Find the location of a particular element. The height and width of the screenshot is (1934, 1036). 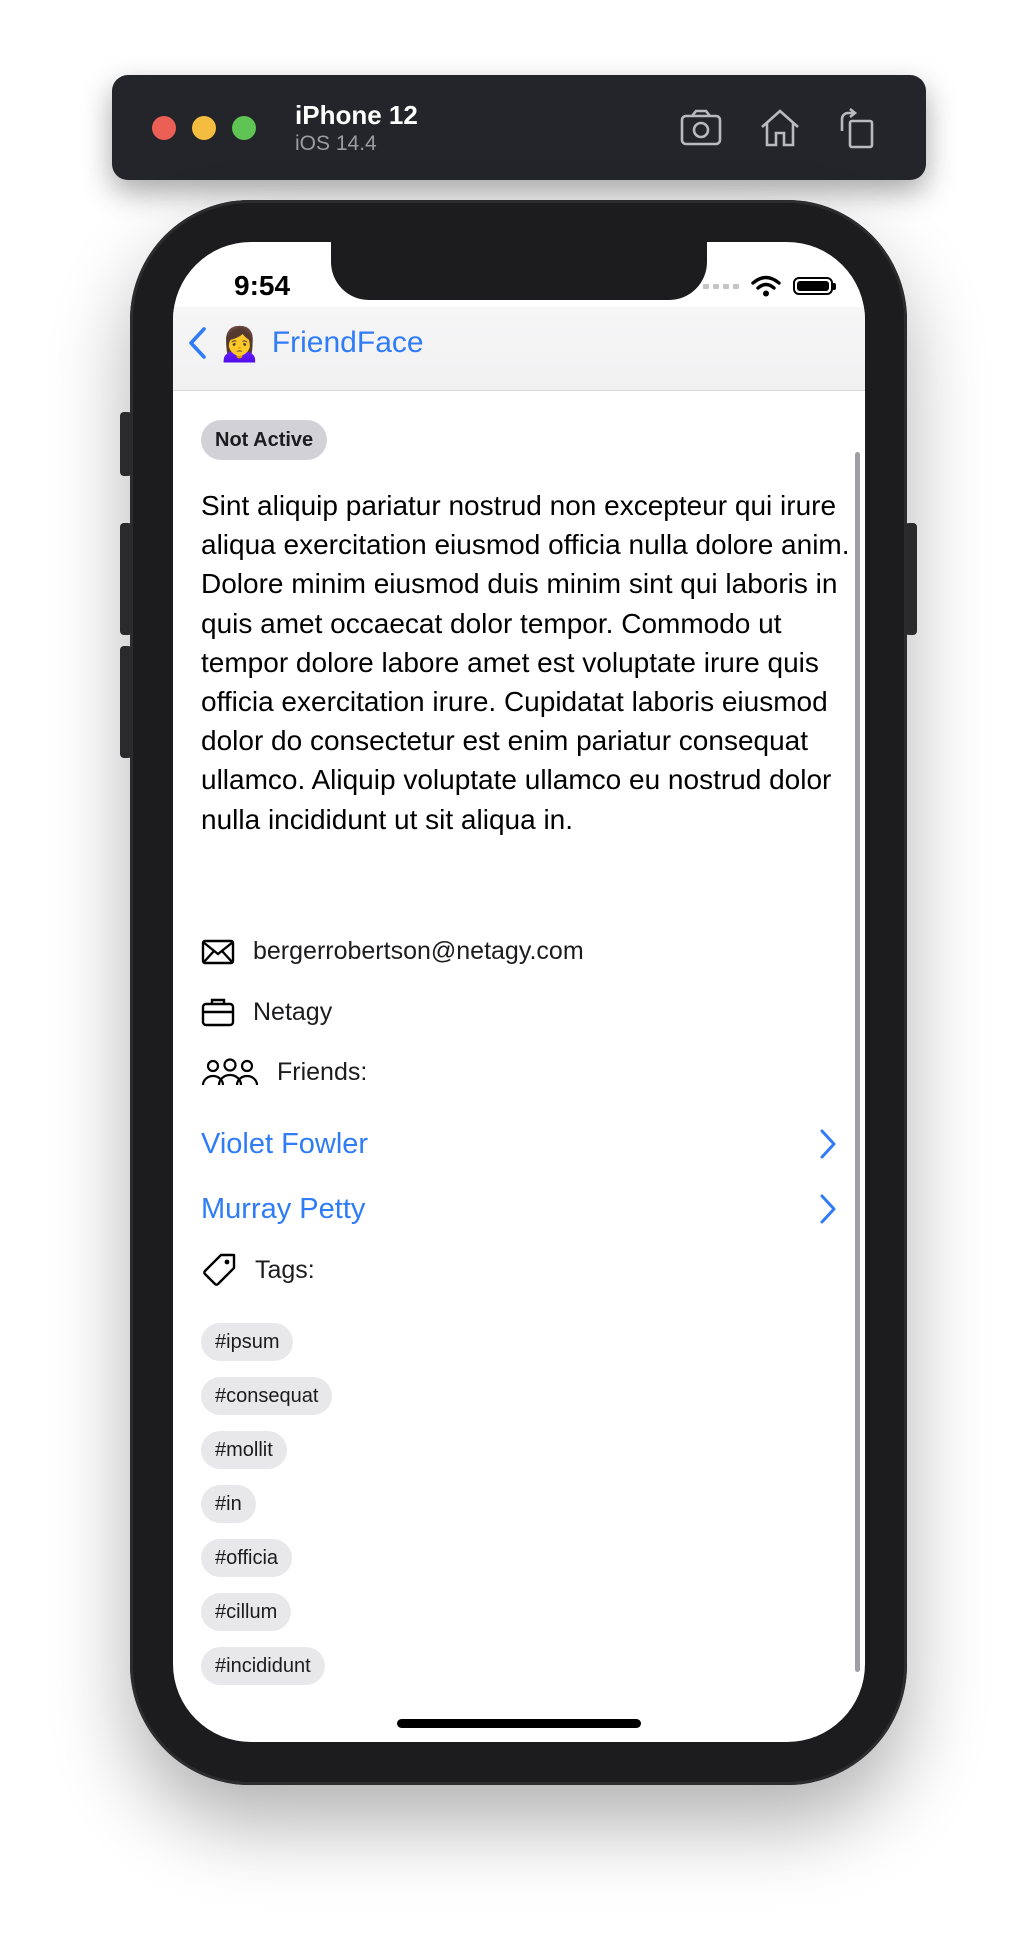

simulator-toolbar: iPhone 12 iOS 14.4 is located at coordinates (519, 127).